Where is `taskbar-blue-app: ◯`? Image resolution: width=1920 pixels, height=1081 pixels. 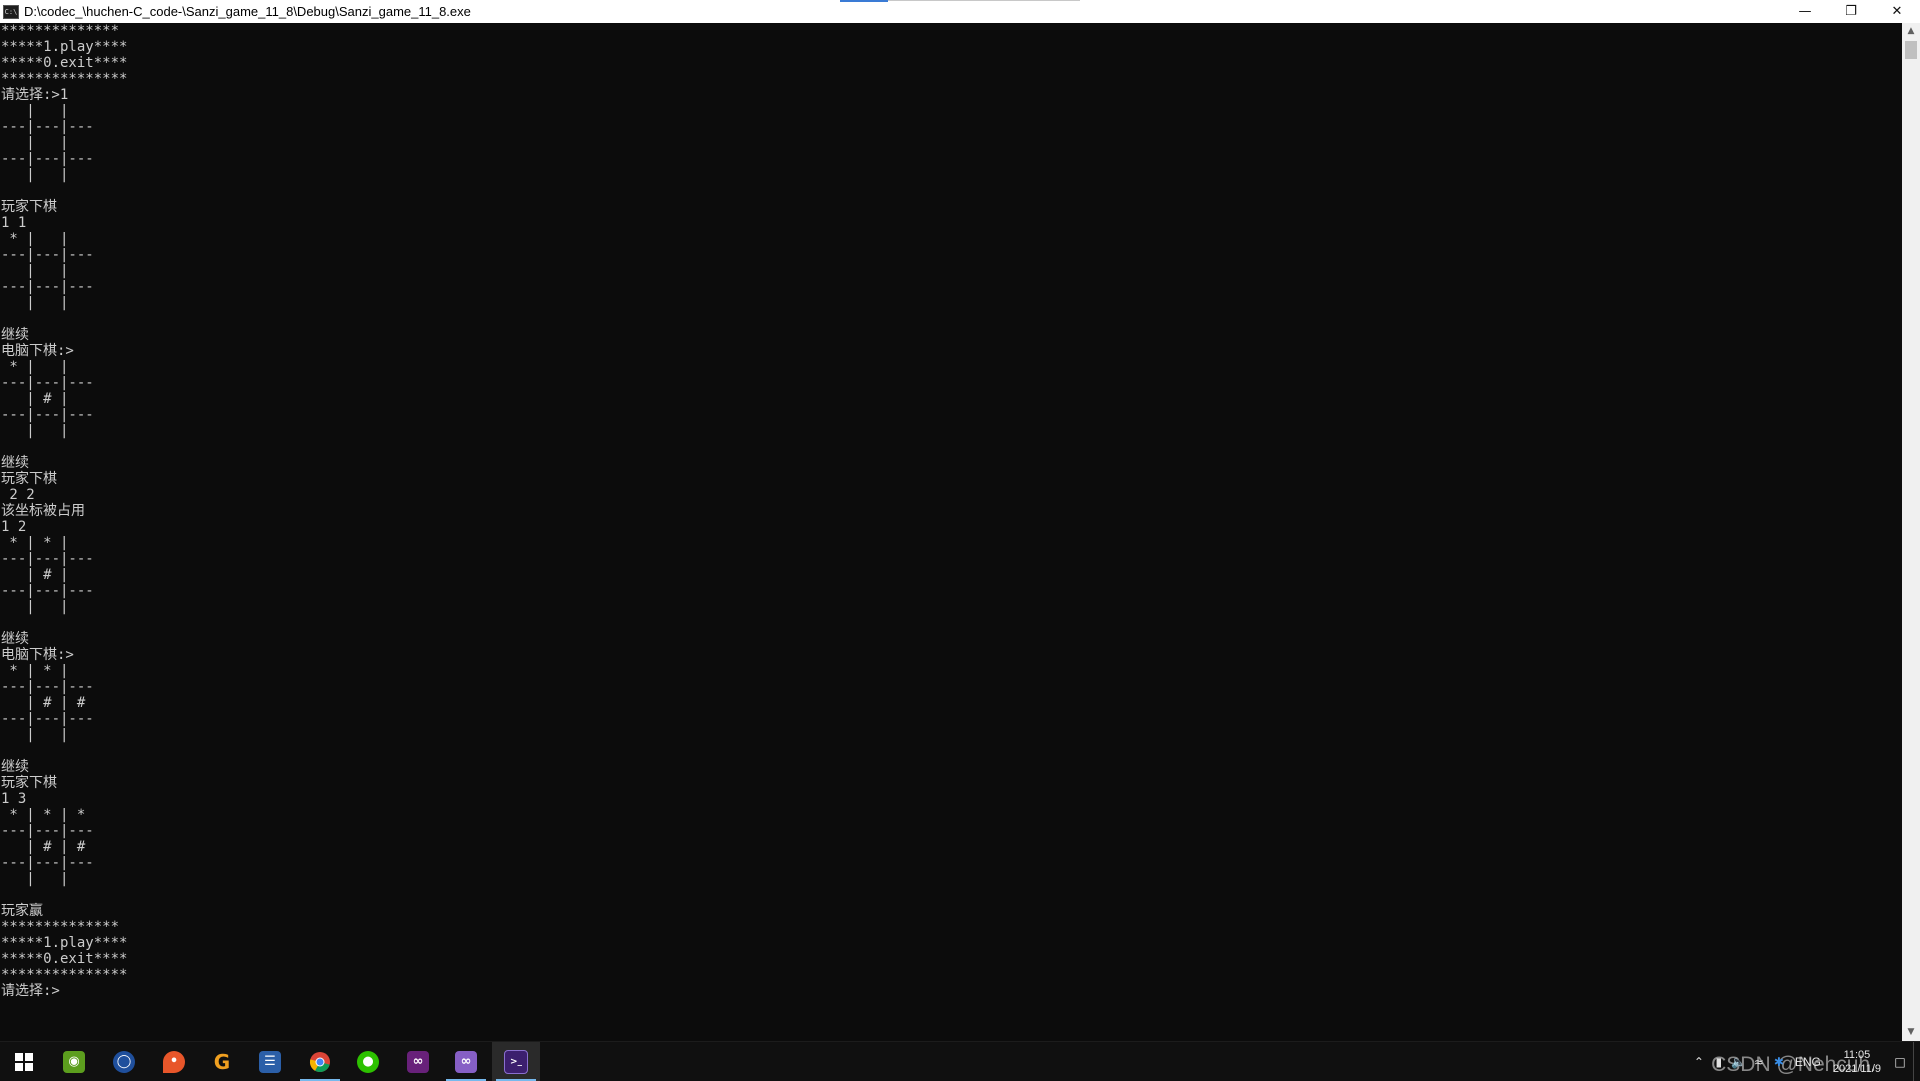
taskbar-blue-app: ◯ is located at coordinates (124, 1061).